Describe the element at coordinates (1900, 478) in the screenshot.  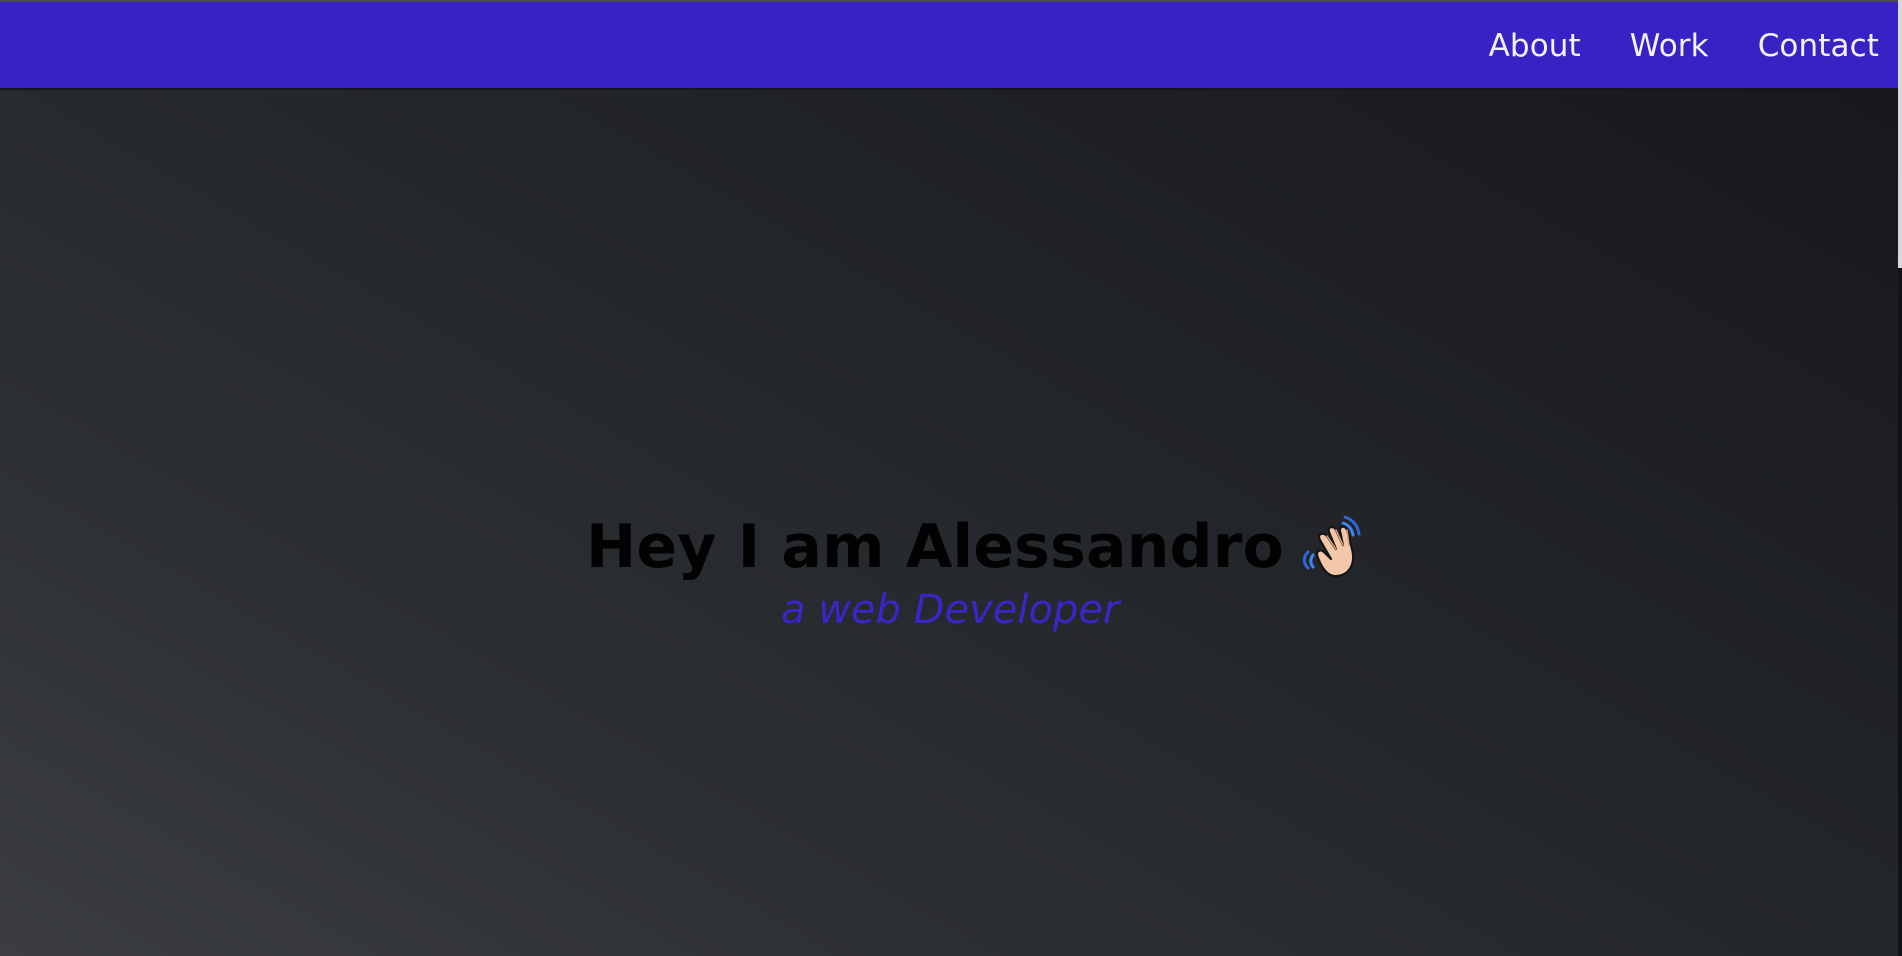
I see `vertical-scrollbar` at that location.